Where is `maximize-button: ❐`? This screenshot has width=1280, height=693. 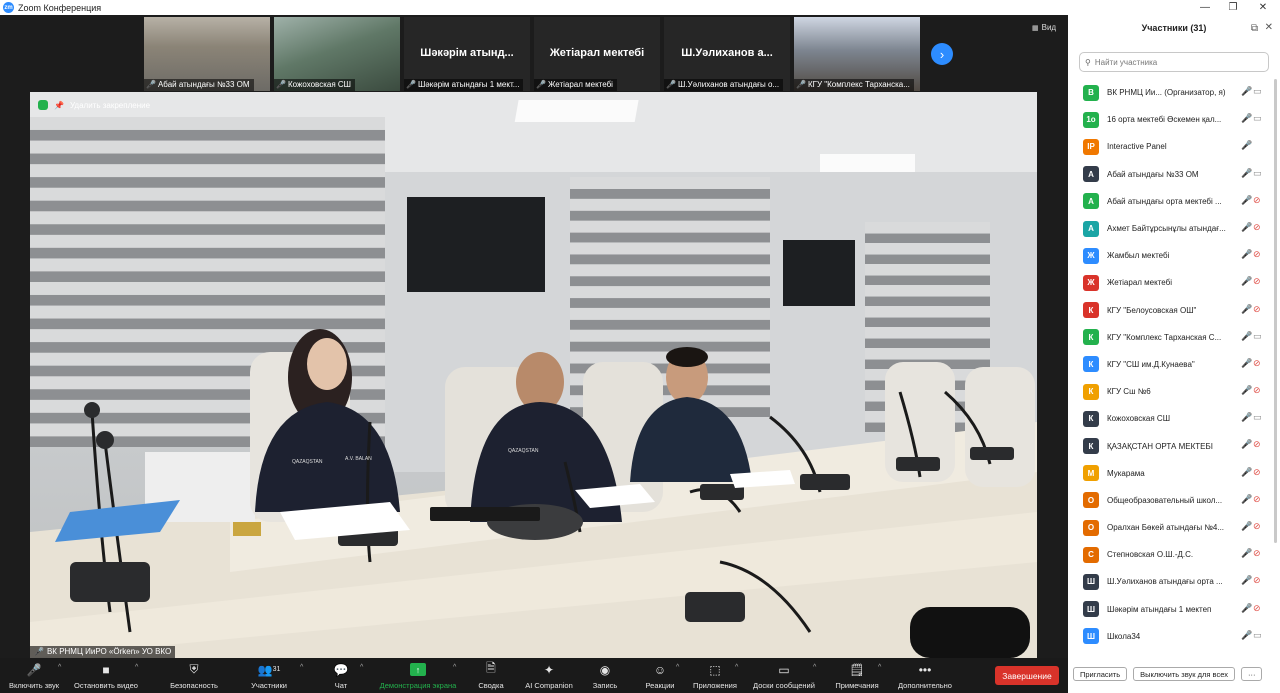 maximize-button: ❐ is located at coordinates (1233, 7).